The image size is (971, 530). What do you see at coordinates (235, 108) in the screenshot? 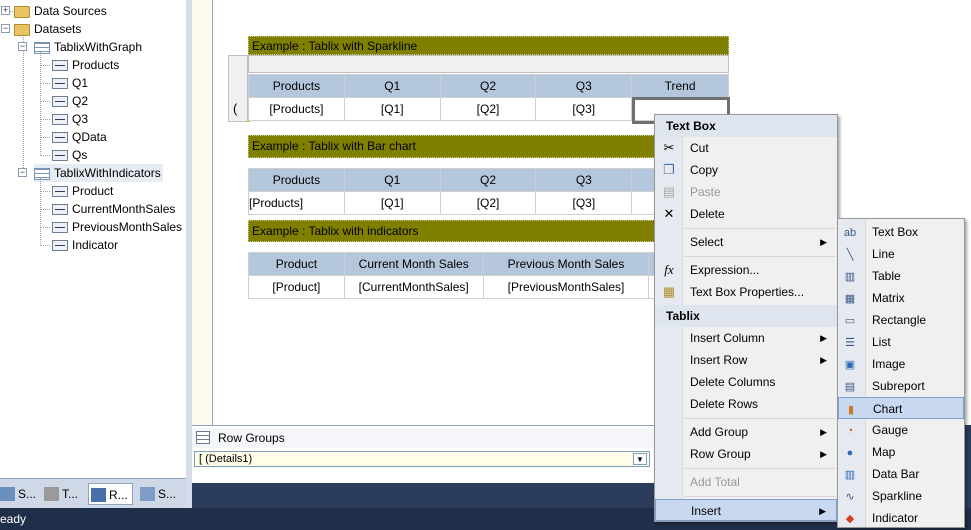
I see `row-group-marker: (` at bounding box center [235, 108].